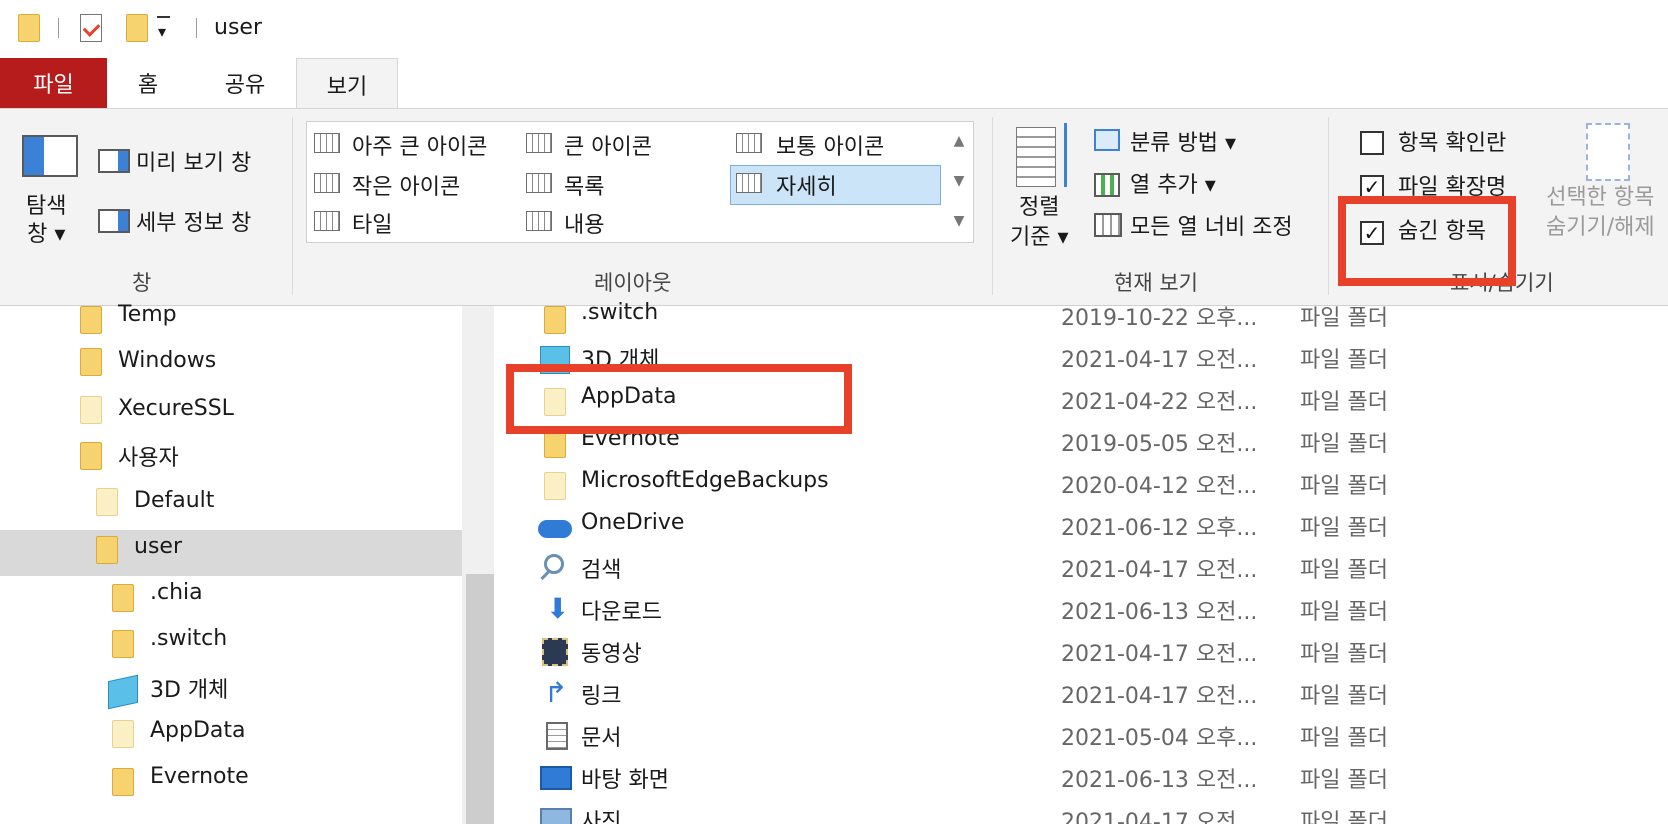 This screenshot has width=1668, height=824. I want to click on table-row: ⬇ 다운로드 2021-06-13 오전... 파일 폴더, so click(834, 614).